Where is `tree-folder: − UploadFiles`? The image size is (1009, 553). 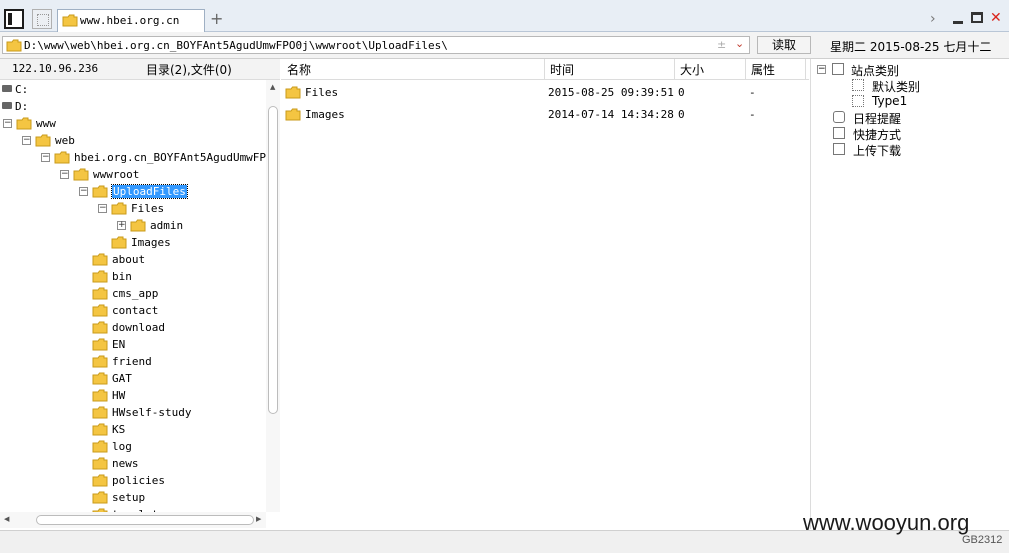 tree-folder: − UploadFiles is located at coordinates (133, 192).